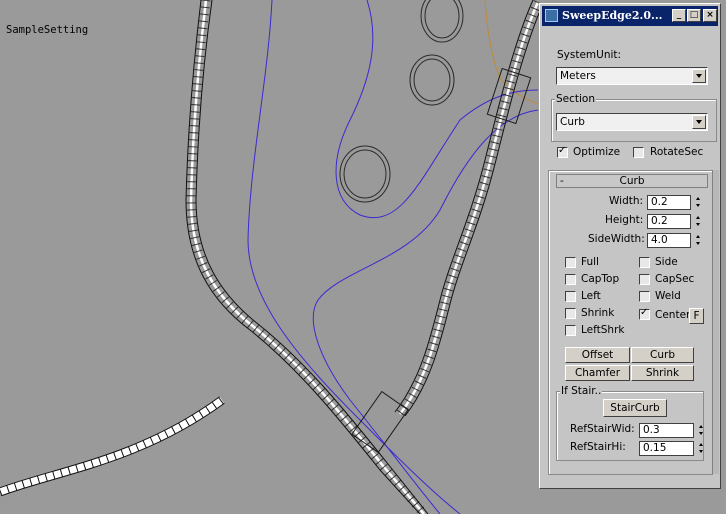  I want to click on weld-checkbox, so click(644, 296).